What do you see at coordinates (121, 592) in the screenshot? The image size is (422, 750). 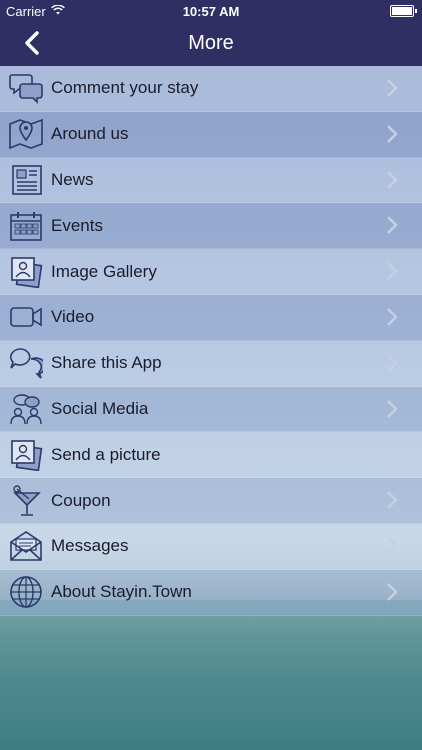 I see `menu-item-label: About Stayin.Town` at bounding box center [121, 592].